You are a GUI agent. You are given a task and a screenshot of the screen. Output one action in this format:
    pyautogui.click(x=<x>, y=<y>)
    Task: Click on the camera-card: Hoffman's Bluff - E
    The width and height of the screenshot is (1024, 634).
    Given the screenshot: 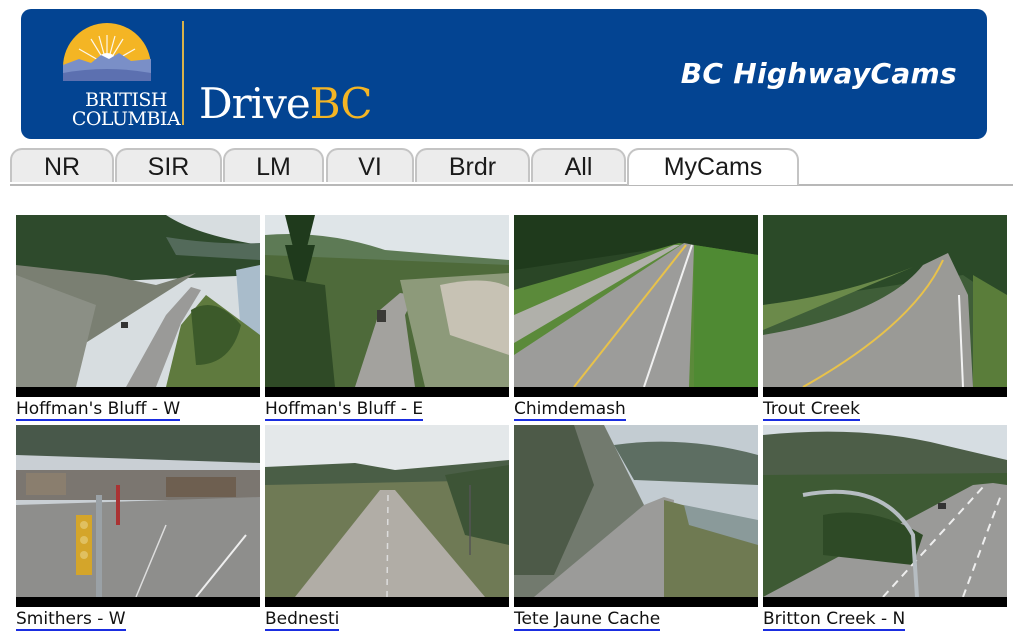 What is the action you would take?
    pyautogui.click(x=387, y=318)
    